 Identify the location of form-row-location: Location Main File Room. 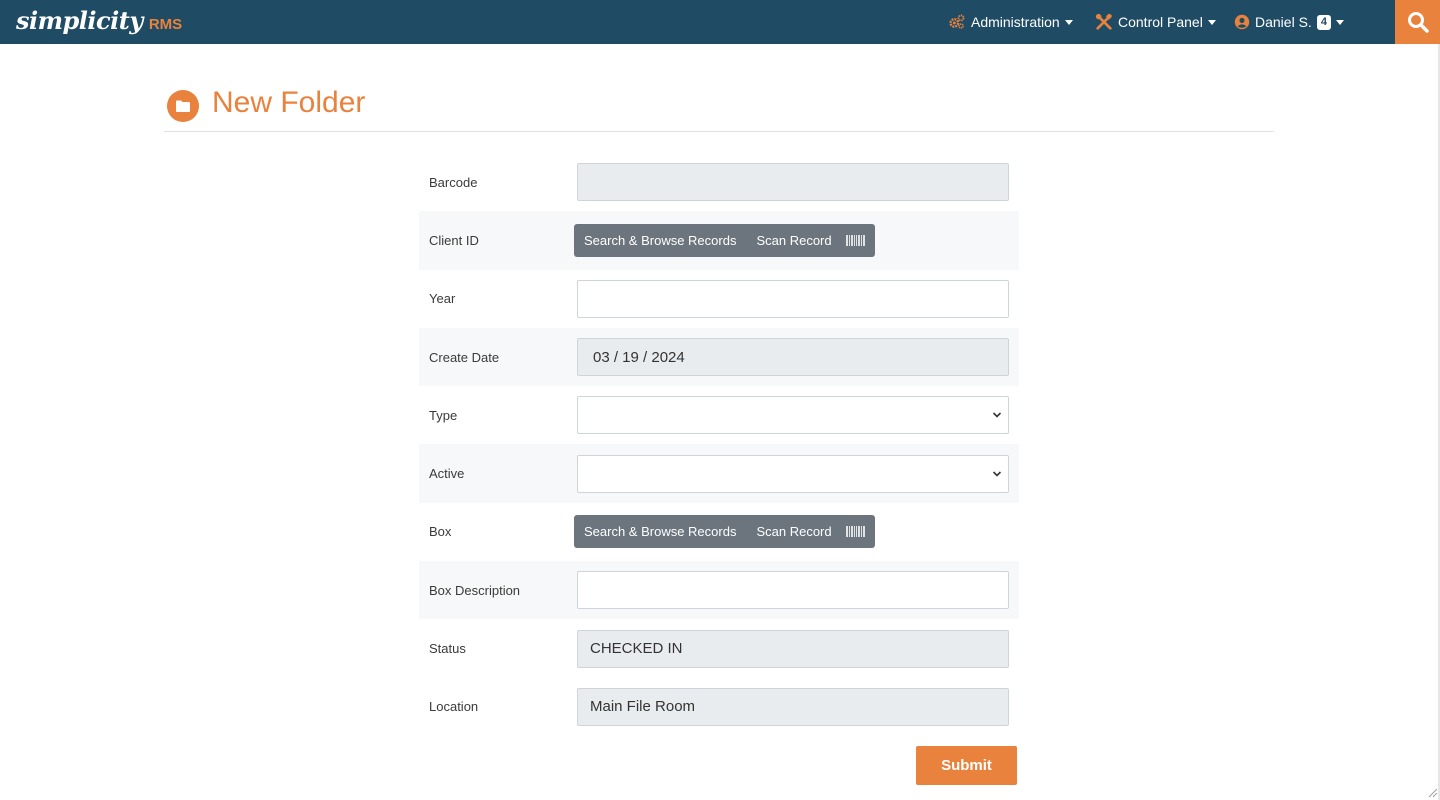
(719, 707).